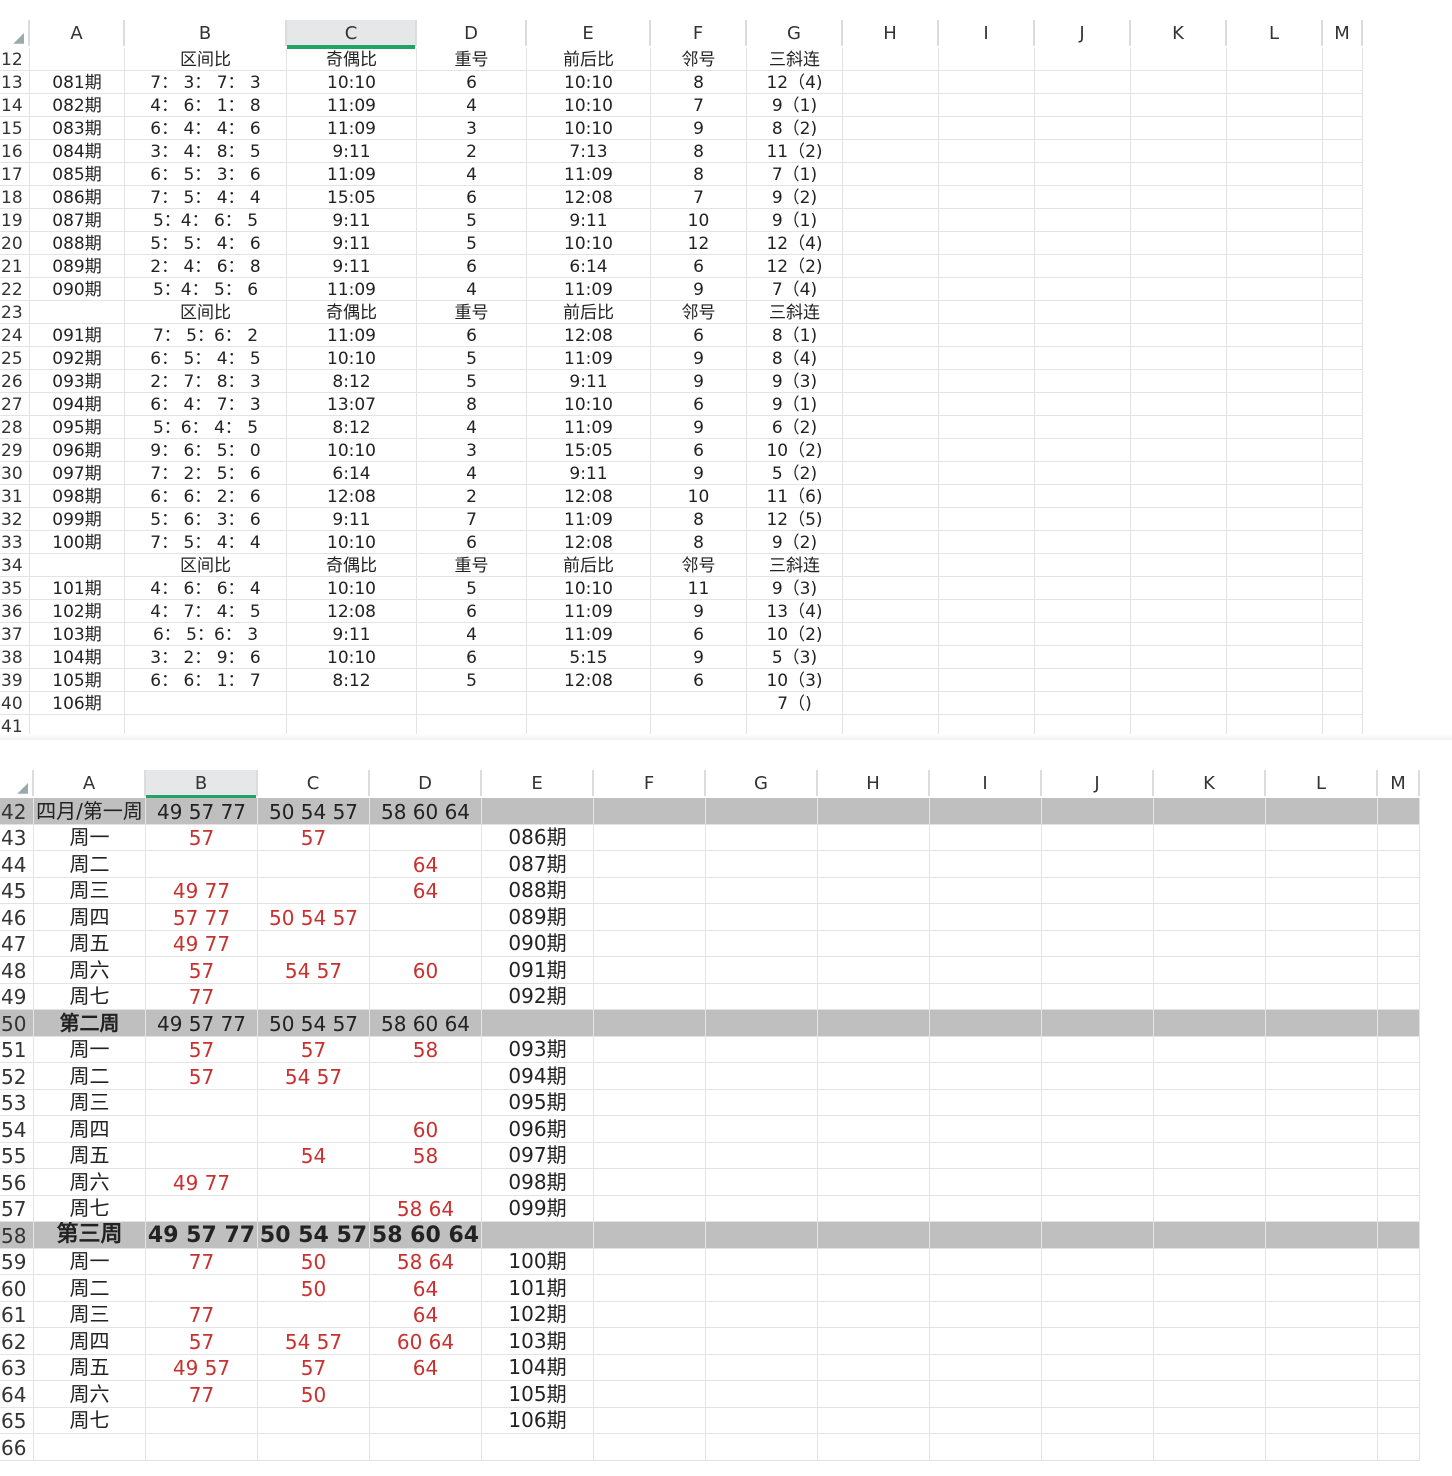 This screenshot has width=1452, height=1476. I want to click on cell-d26: 5, so click(472, 381).